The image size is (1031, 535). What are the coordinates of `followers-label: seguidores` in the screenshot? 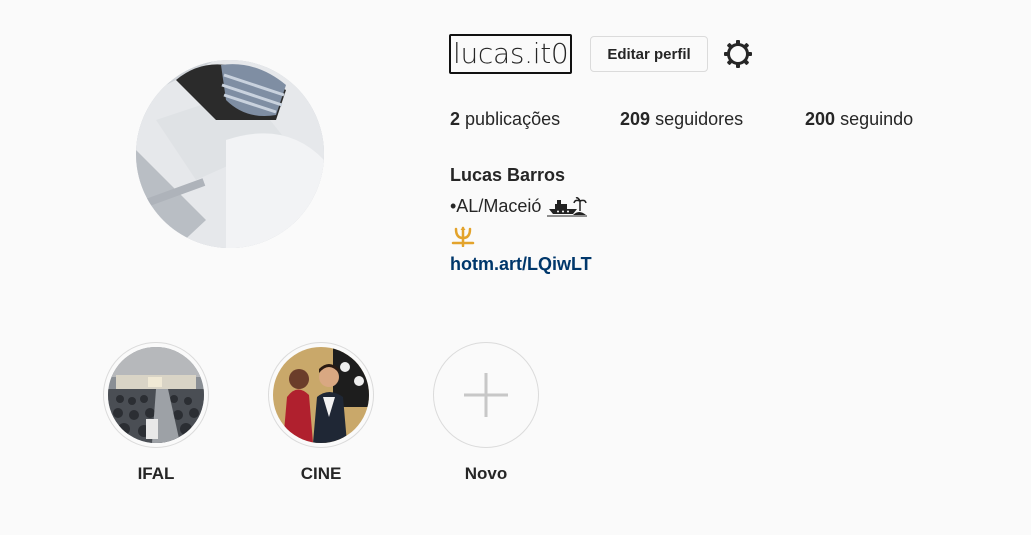 It's located at (699, 119).